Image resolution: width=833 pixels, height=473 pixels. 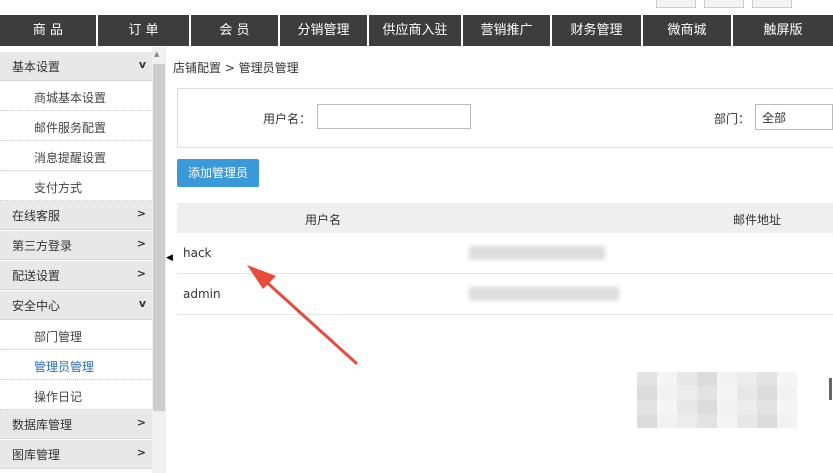 I want to click on annotation-arrow, so click(x=302, y=315).